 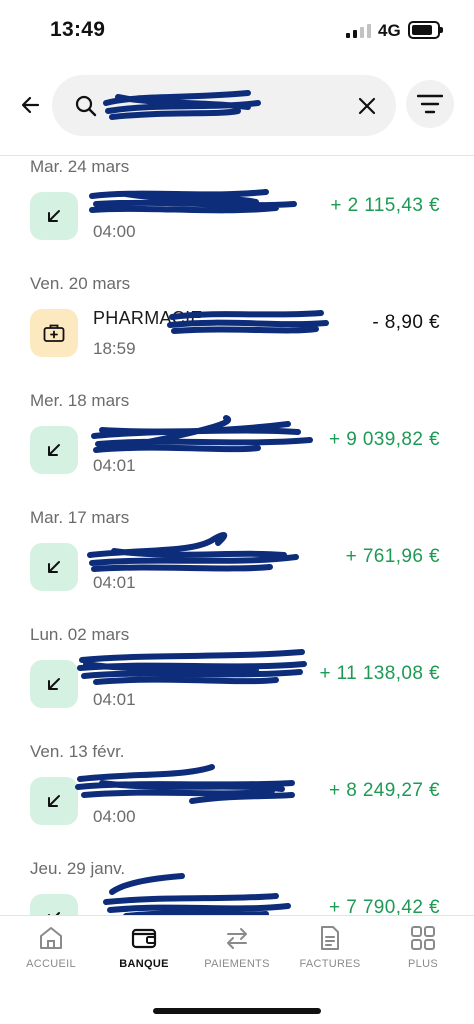 I want to click on signal-icon, so click(x=359, y=31).